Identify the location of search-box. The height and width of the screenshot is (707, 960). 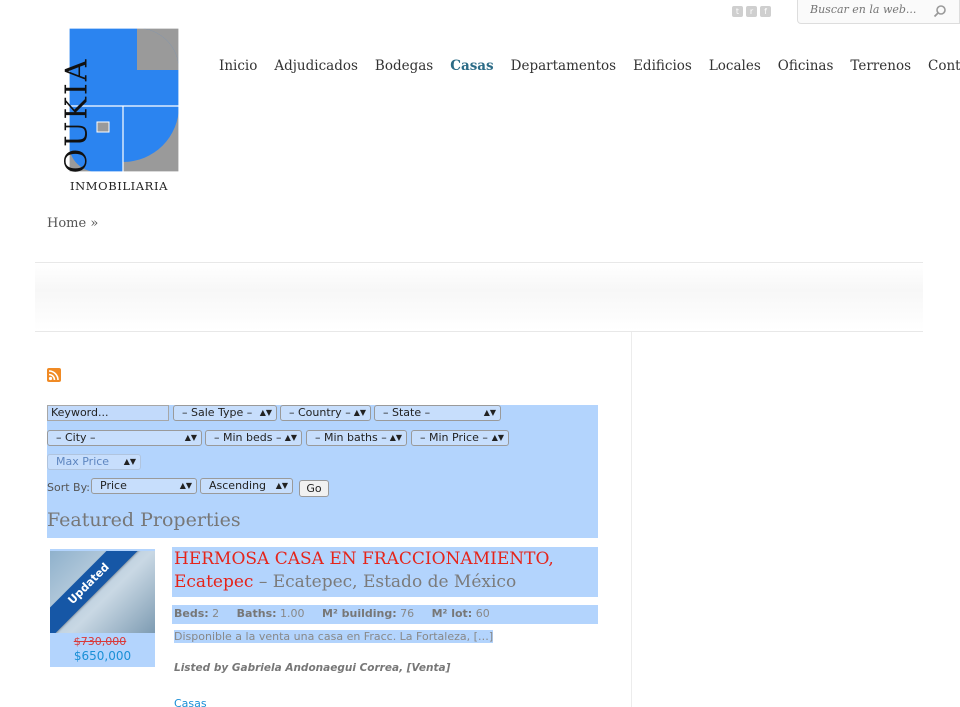
(878, 12).